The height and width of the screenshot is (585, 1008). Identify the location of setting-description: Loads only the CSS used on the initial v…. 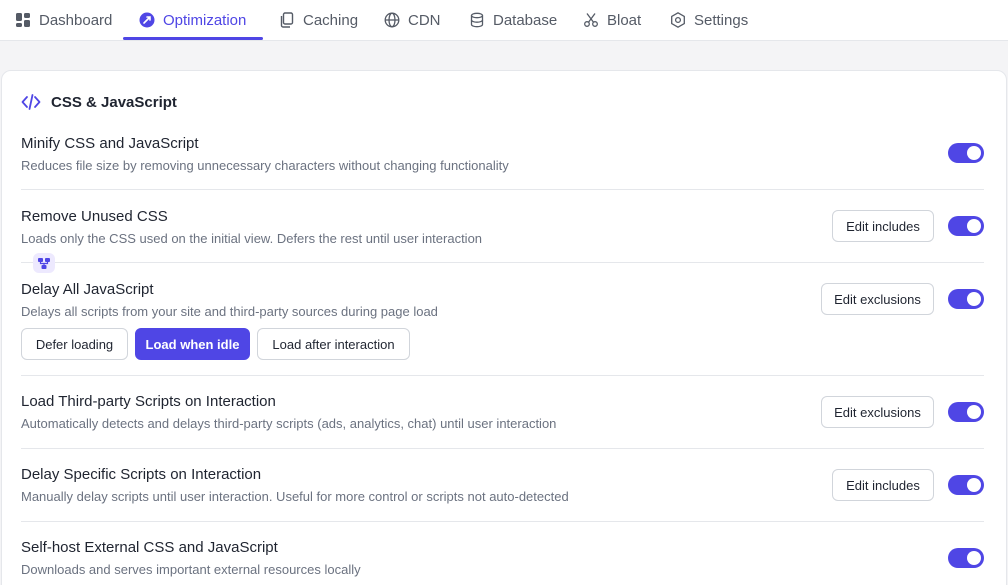
(252, 238).